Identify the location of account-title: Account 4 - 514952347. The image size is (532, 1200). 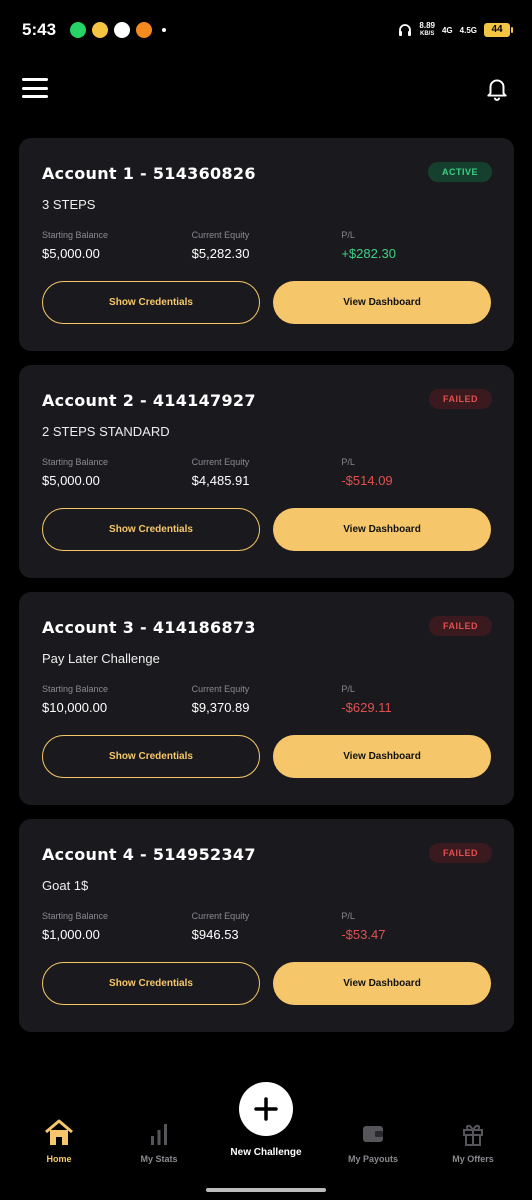
(149, 854).